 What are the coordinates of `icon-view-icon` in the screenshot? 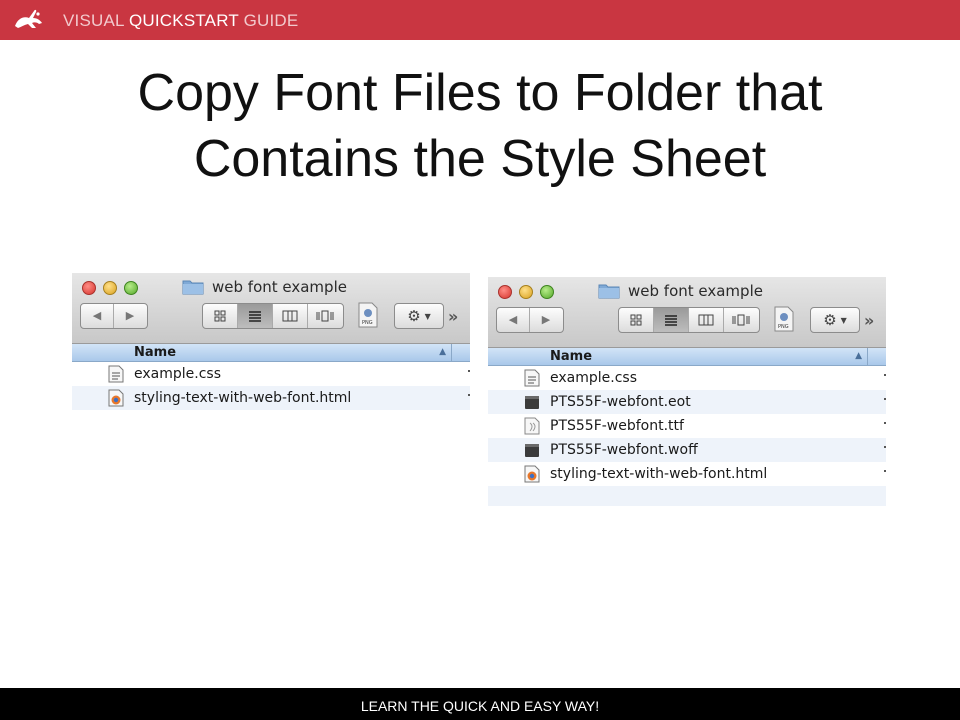 It's located at (220, 316).